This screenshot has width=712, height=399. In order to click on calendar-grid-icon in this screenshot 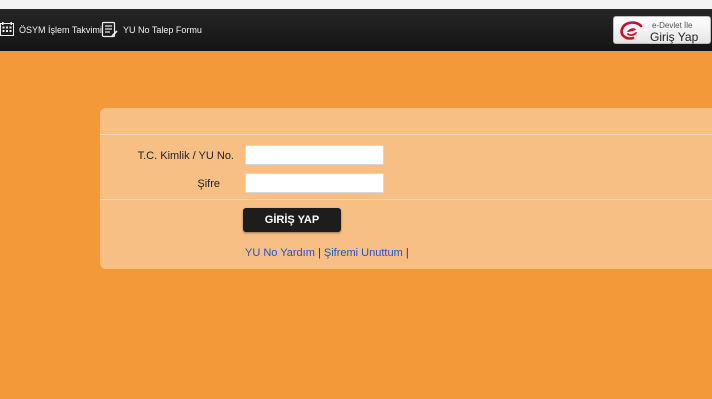, I will do `click(7, 30)`.